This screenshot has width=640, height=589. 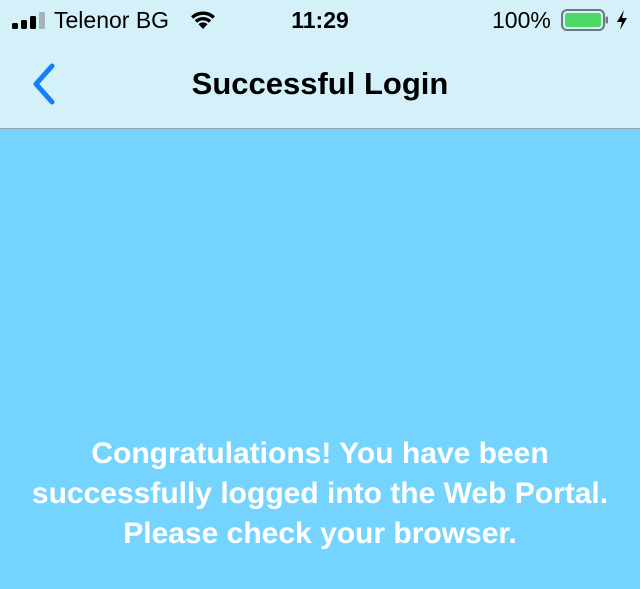 I want to click on carrier-name: Telenor BG, so click(x=112, y=20).